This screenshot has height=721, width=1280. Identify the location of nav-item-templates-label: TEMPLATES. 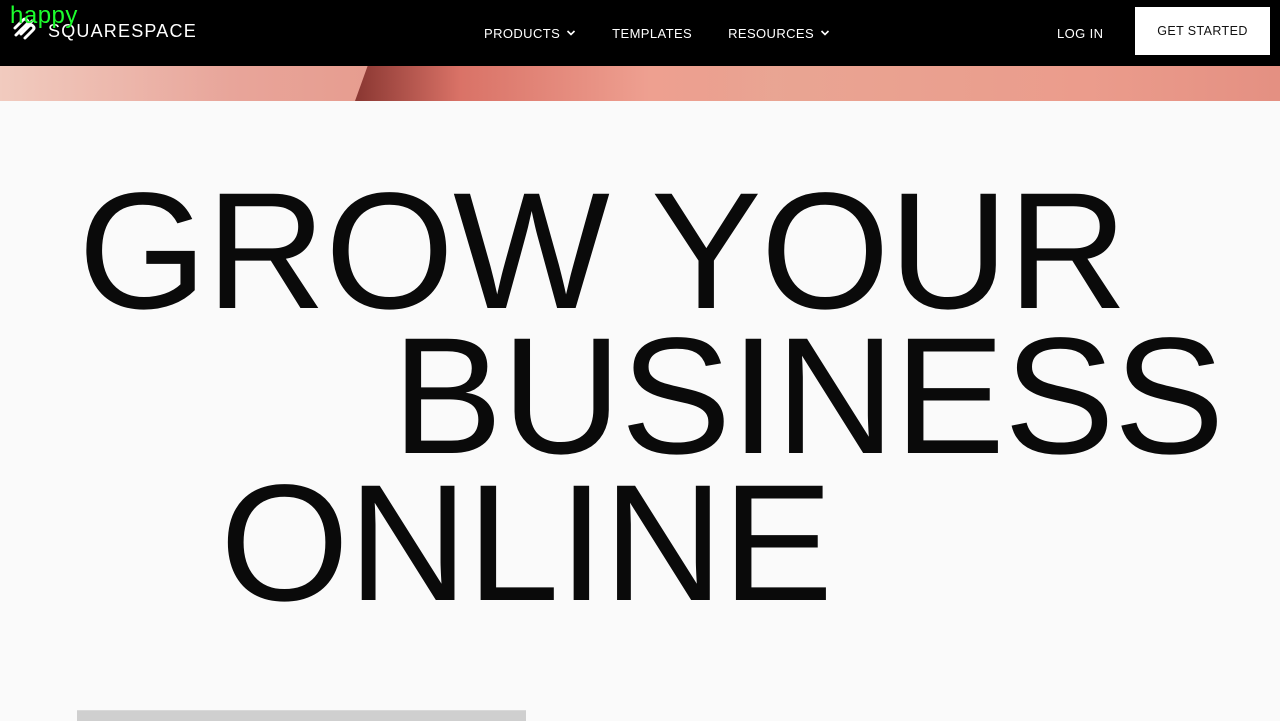
(652, 33).